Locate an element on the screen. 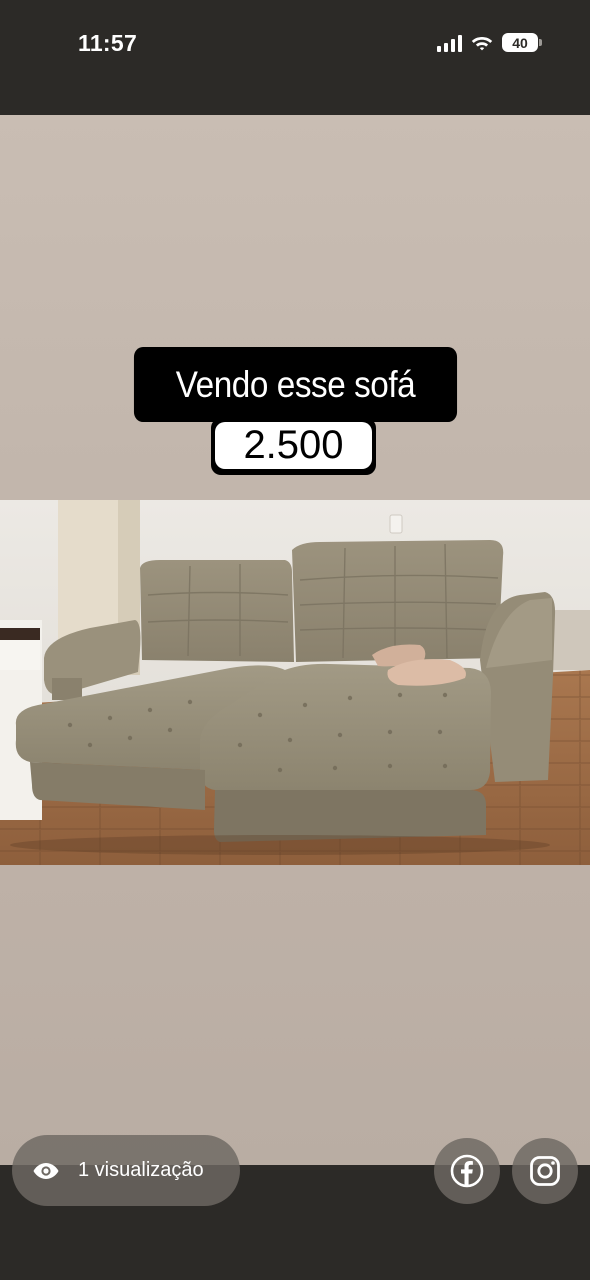 This screenshot has width=590, height=1280. battery-icon: 40 is located at coordinates (522, 42).